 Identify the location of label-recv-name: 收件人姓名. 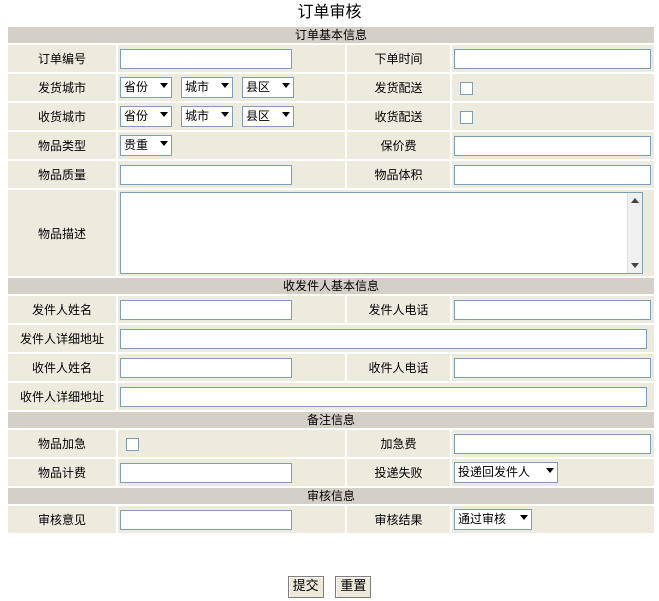
(62, 367).